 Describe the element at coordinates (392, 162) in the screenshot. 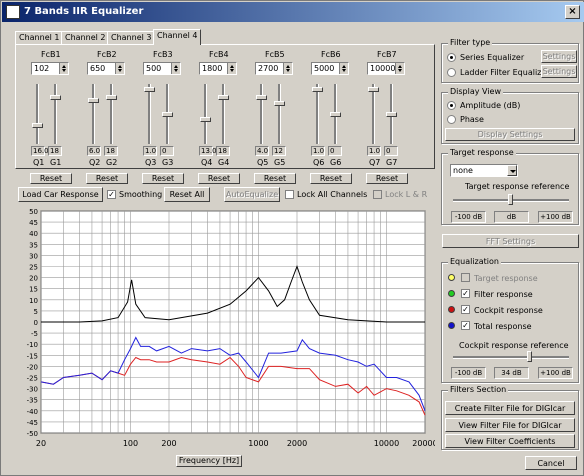

I see `g-label: G7` at that location.